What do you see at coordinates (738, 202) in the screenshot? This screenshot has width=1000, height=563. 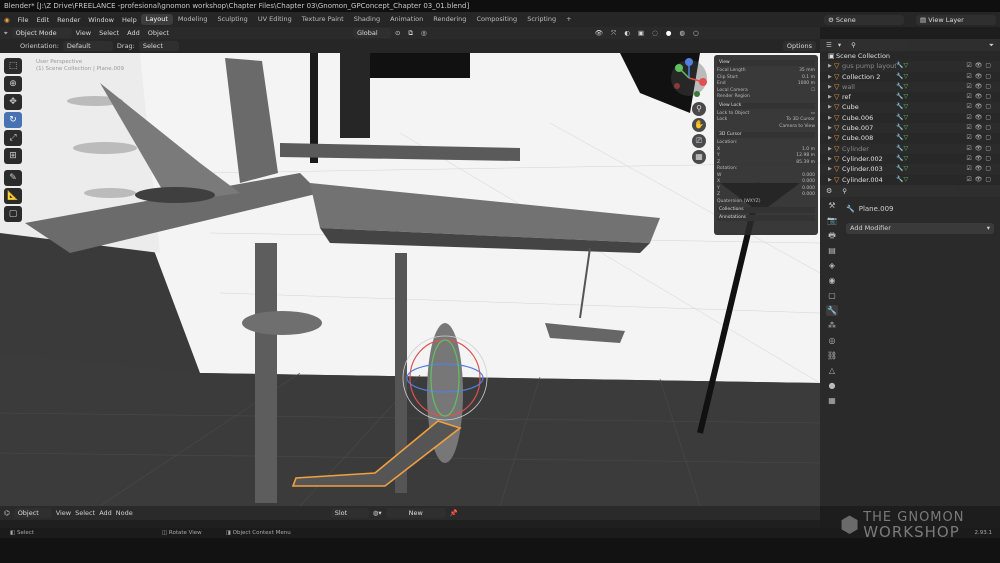 I see `rotation-mode-dropdown: Quaternion (WXYZ)` at bounding box center [738, 202].